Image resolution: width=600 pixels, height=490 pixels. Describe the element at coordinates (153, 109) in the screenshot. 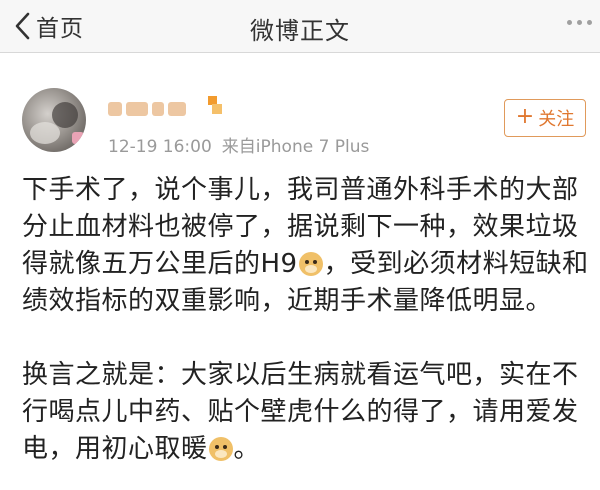

I see `blurred-username` at that location.